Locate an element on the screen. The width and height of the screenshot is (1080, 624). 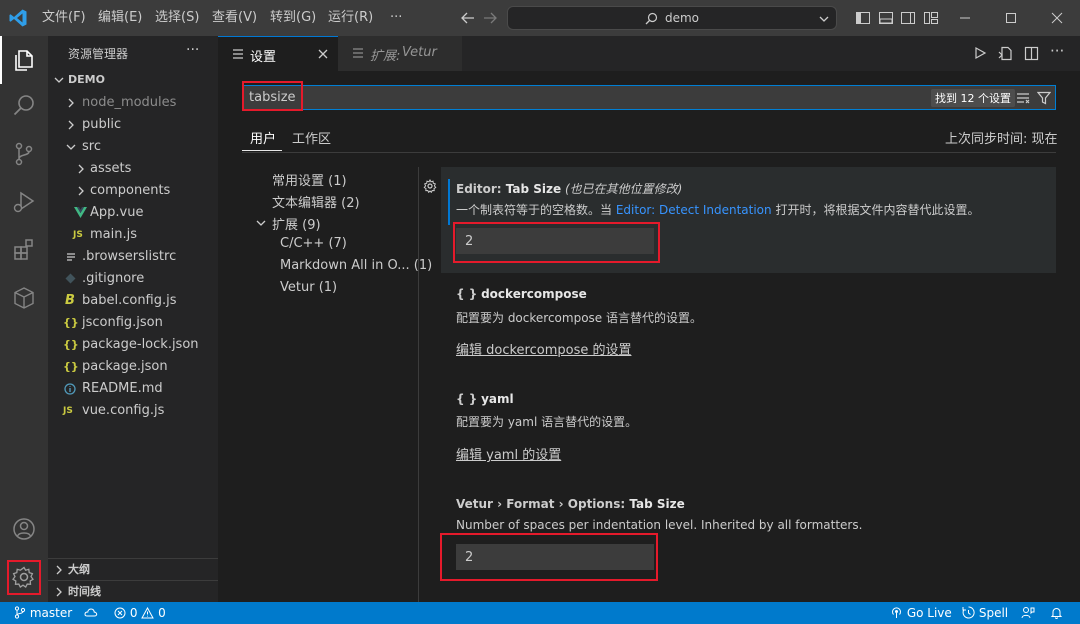
activity-search is located at coordinates (24, 106).